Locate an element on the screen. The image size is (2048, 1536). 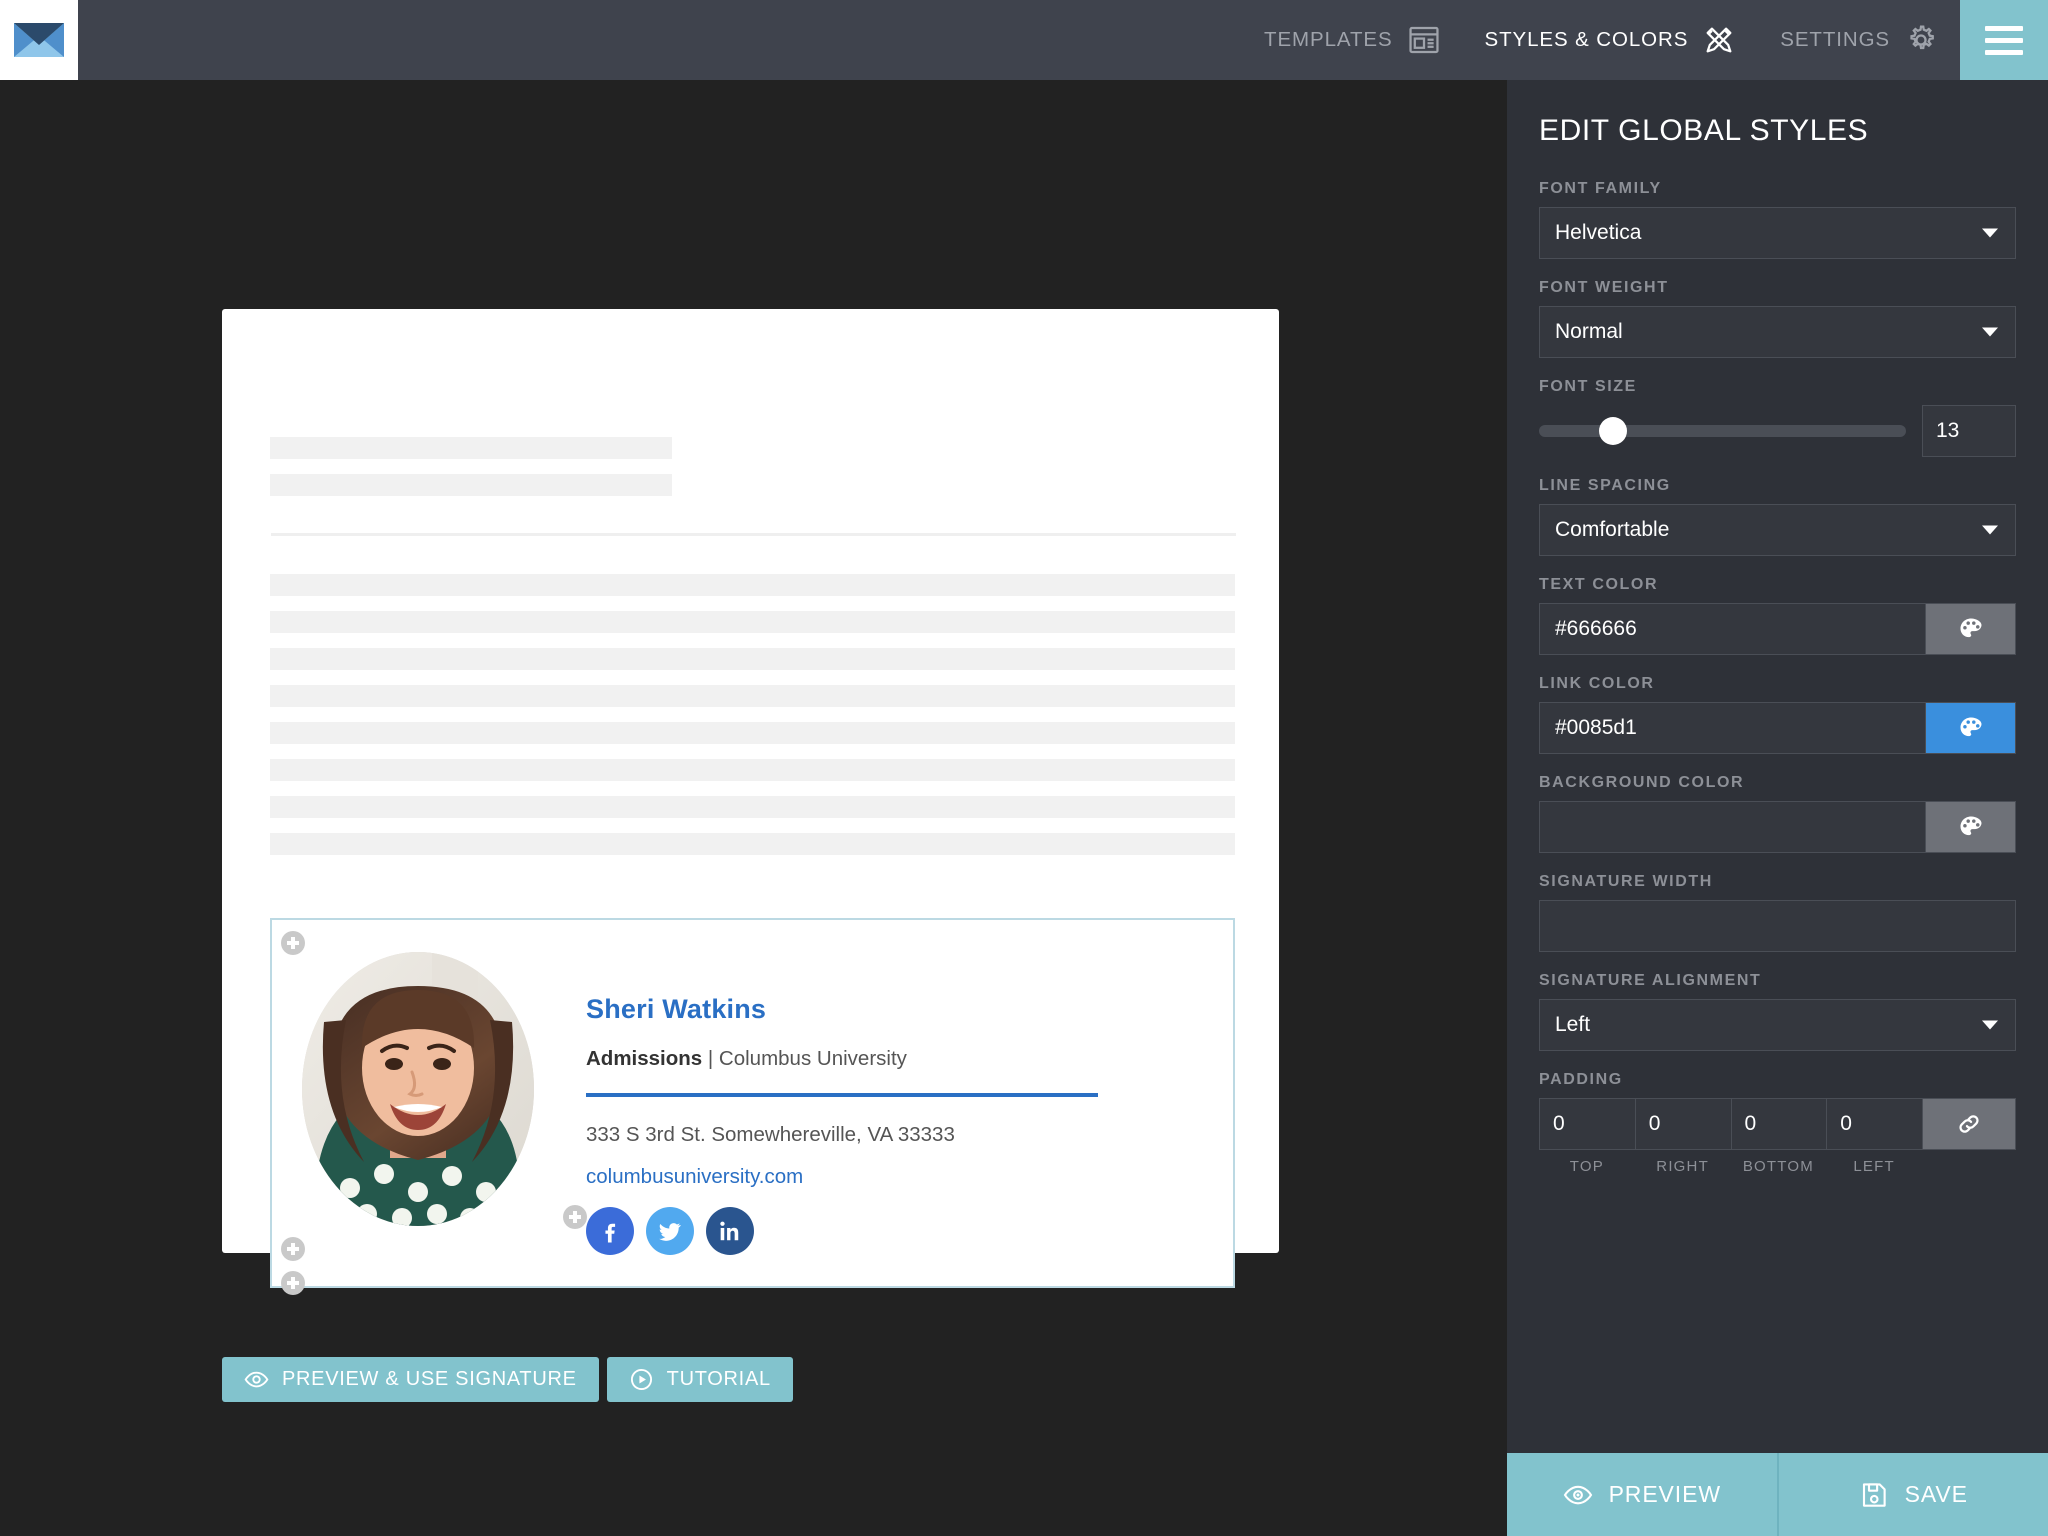
field-link-color: LINK COLOR #0085d1 is located at coordinates (1777, 714).